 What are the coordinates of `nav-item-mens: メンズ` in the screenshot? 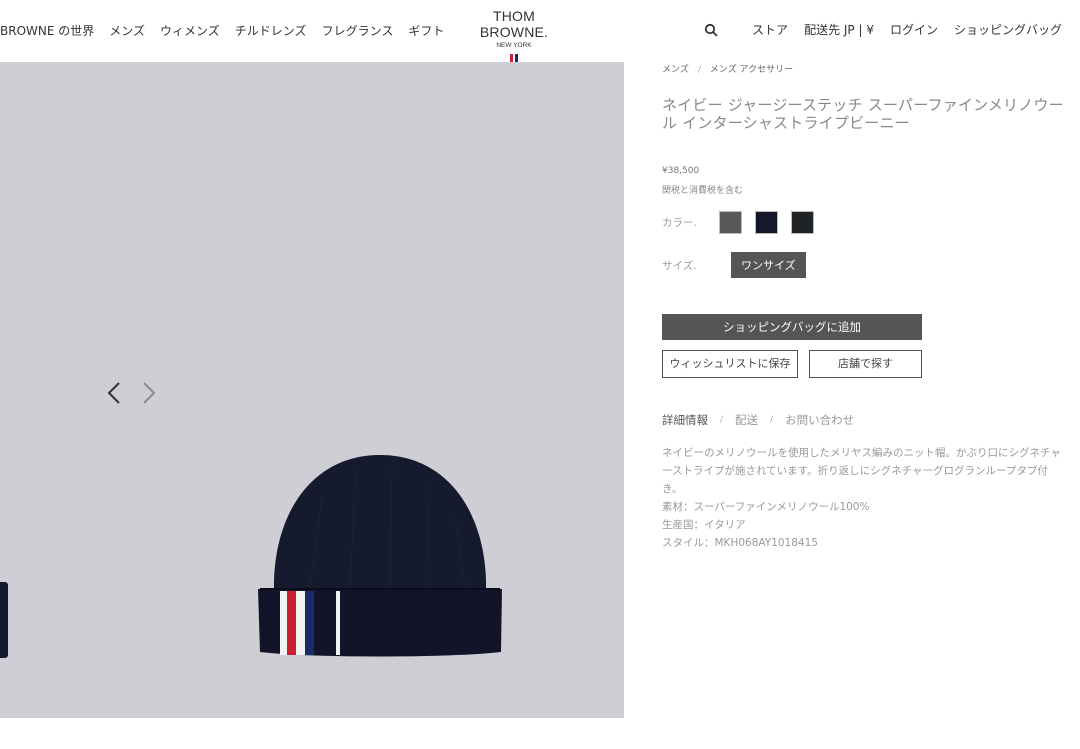 It's located at (127, 30).